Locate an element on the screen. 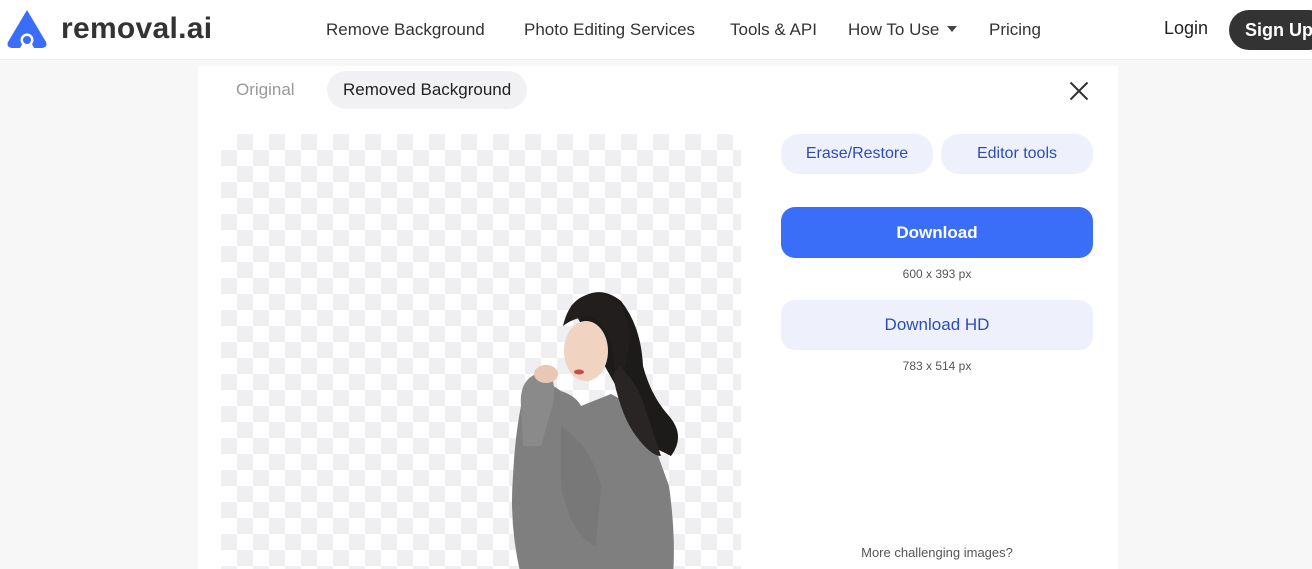 The width and height of the screenshot is (1312, 569). brand-logo: removal.ai is located at coordinates (108, 29).